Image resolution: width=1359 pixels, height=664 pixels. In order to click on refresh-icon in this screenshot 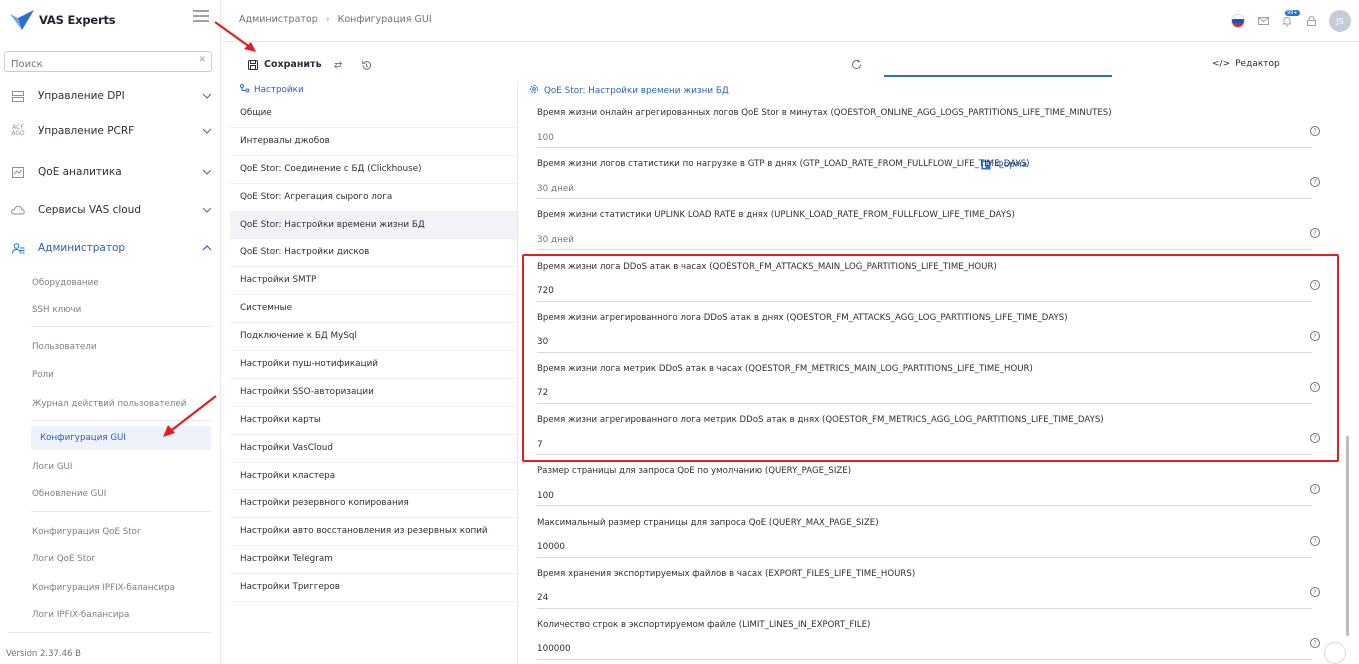, I will do `click(856, 66)`.